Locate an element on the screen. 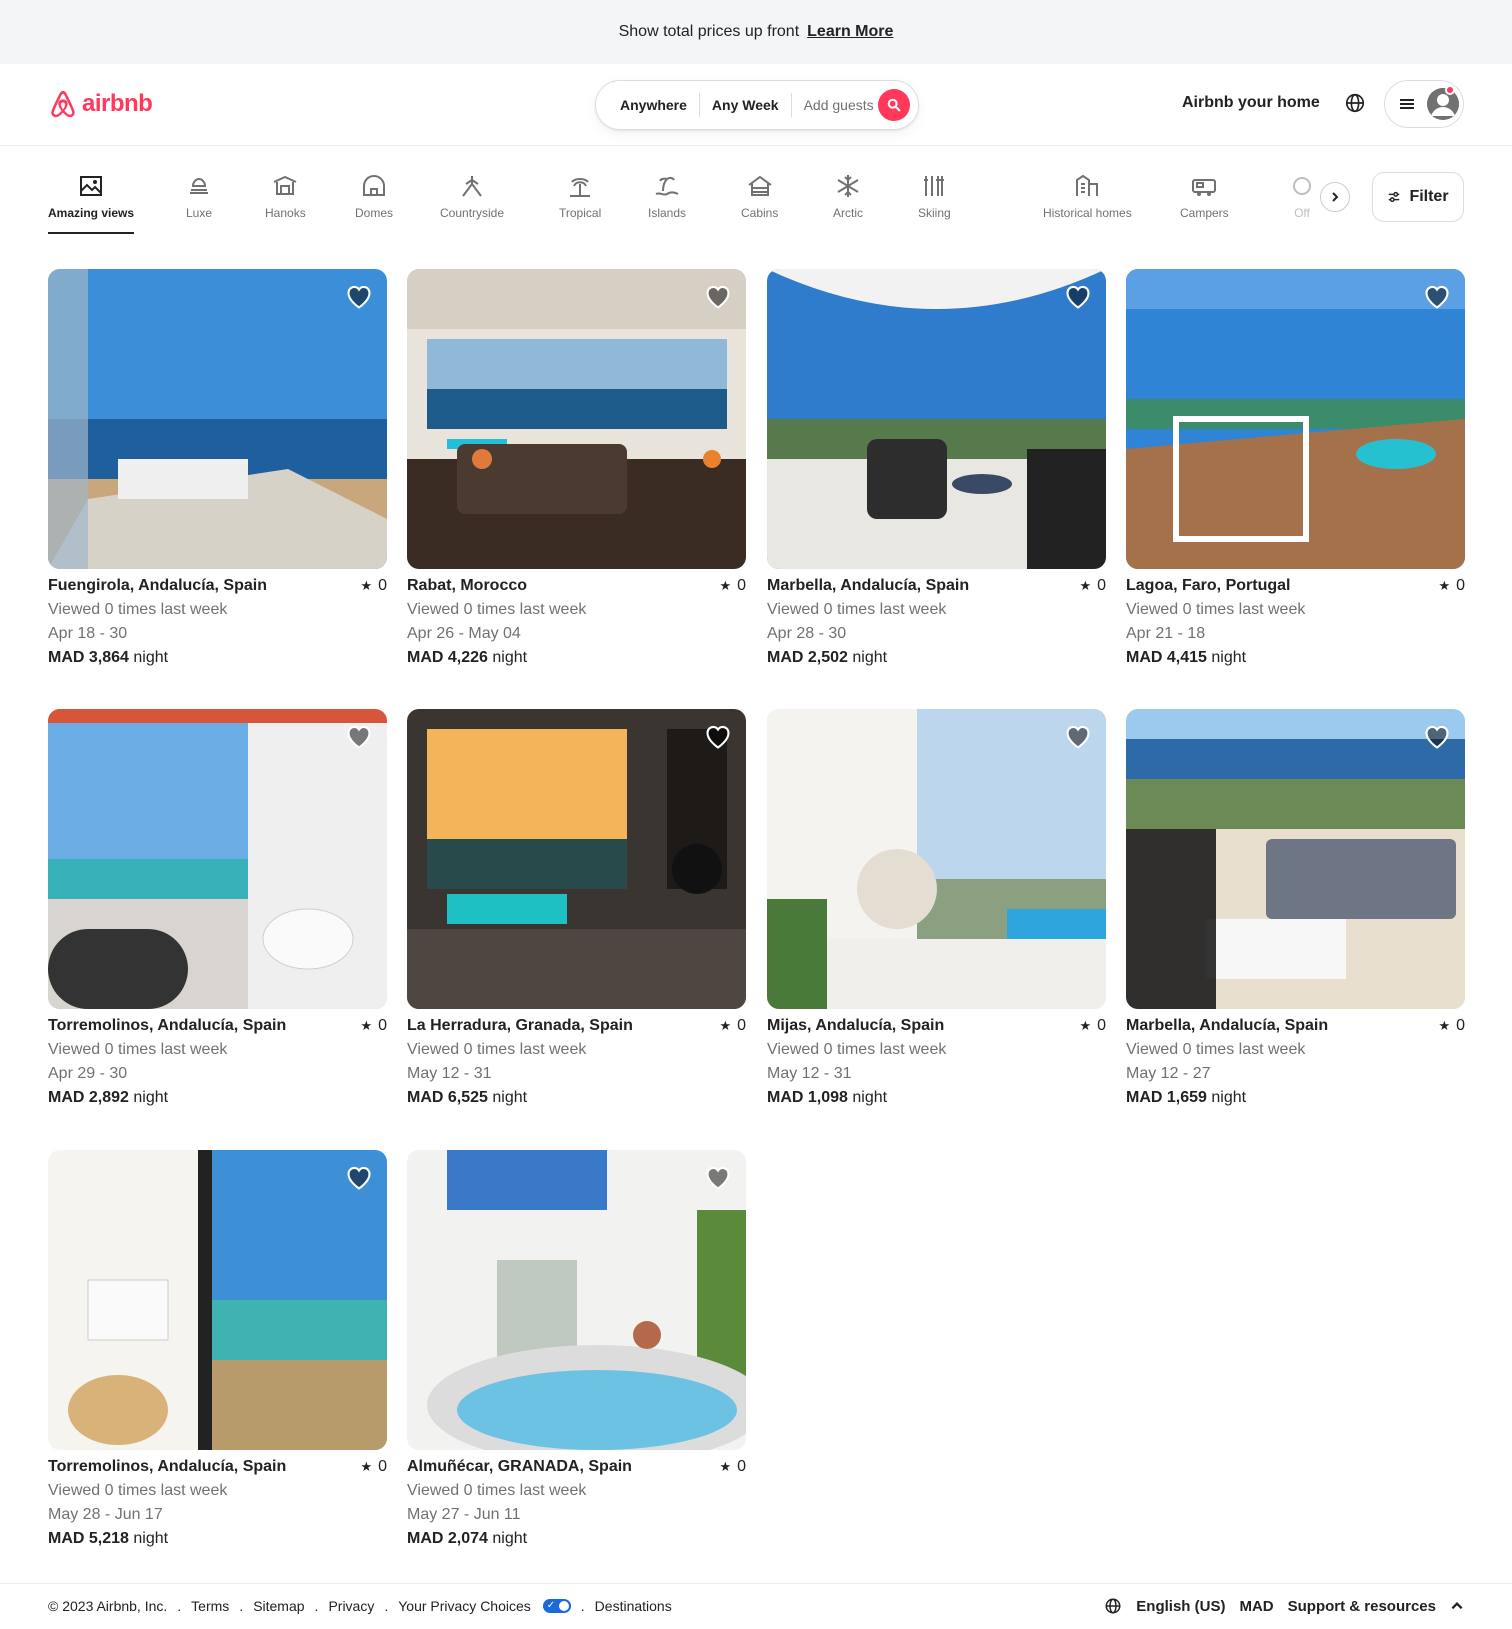 This screenshot has width=1512, height=1629. campers-icon is located at coordinates (1204, 187).